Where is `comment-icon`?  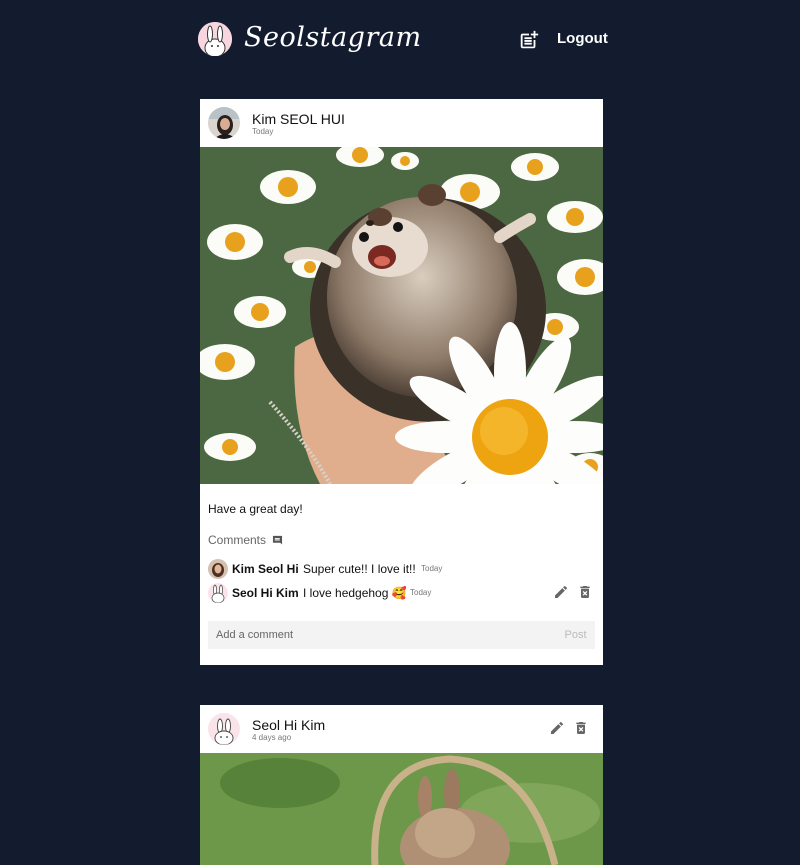
comment-icon is located at coordinates (277, 541).